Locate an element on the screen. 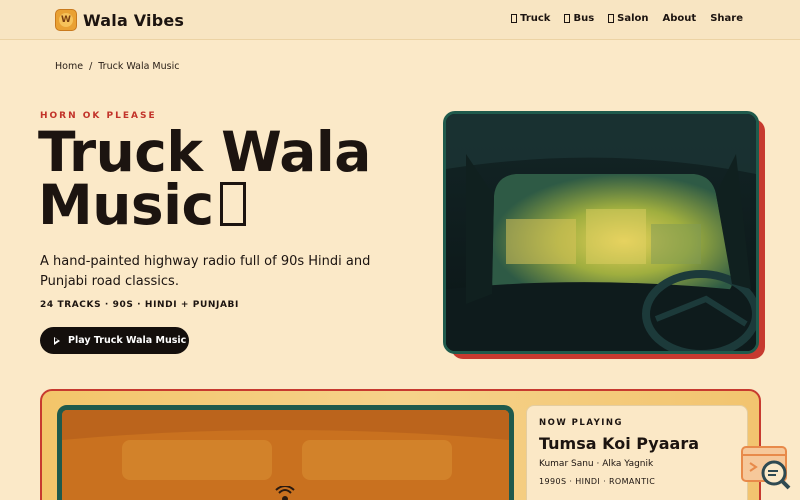  breadcrumb-current: Truck Wala Music is located at coordinates (139, 66).